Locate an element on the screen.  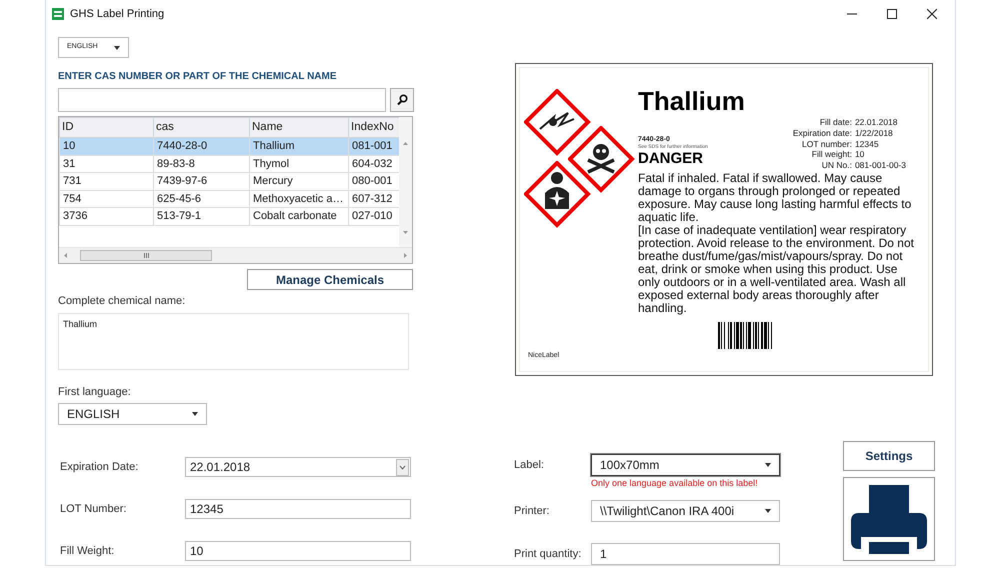
app-icon is located at coordinates (58, 14).